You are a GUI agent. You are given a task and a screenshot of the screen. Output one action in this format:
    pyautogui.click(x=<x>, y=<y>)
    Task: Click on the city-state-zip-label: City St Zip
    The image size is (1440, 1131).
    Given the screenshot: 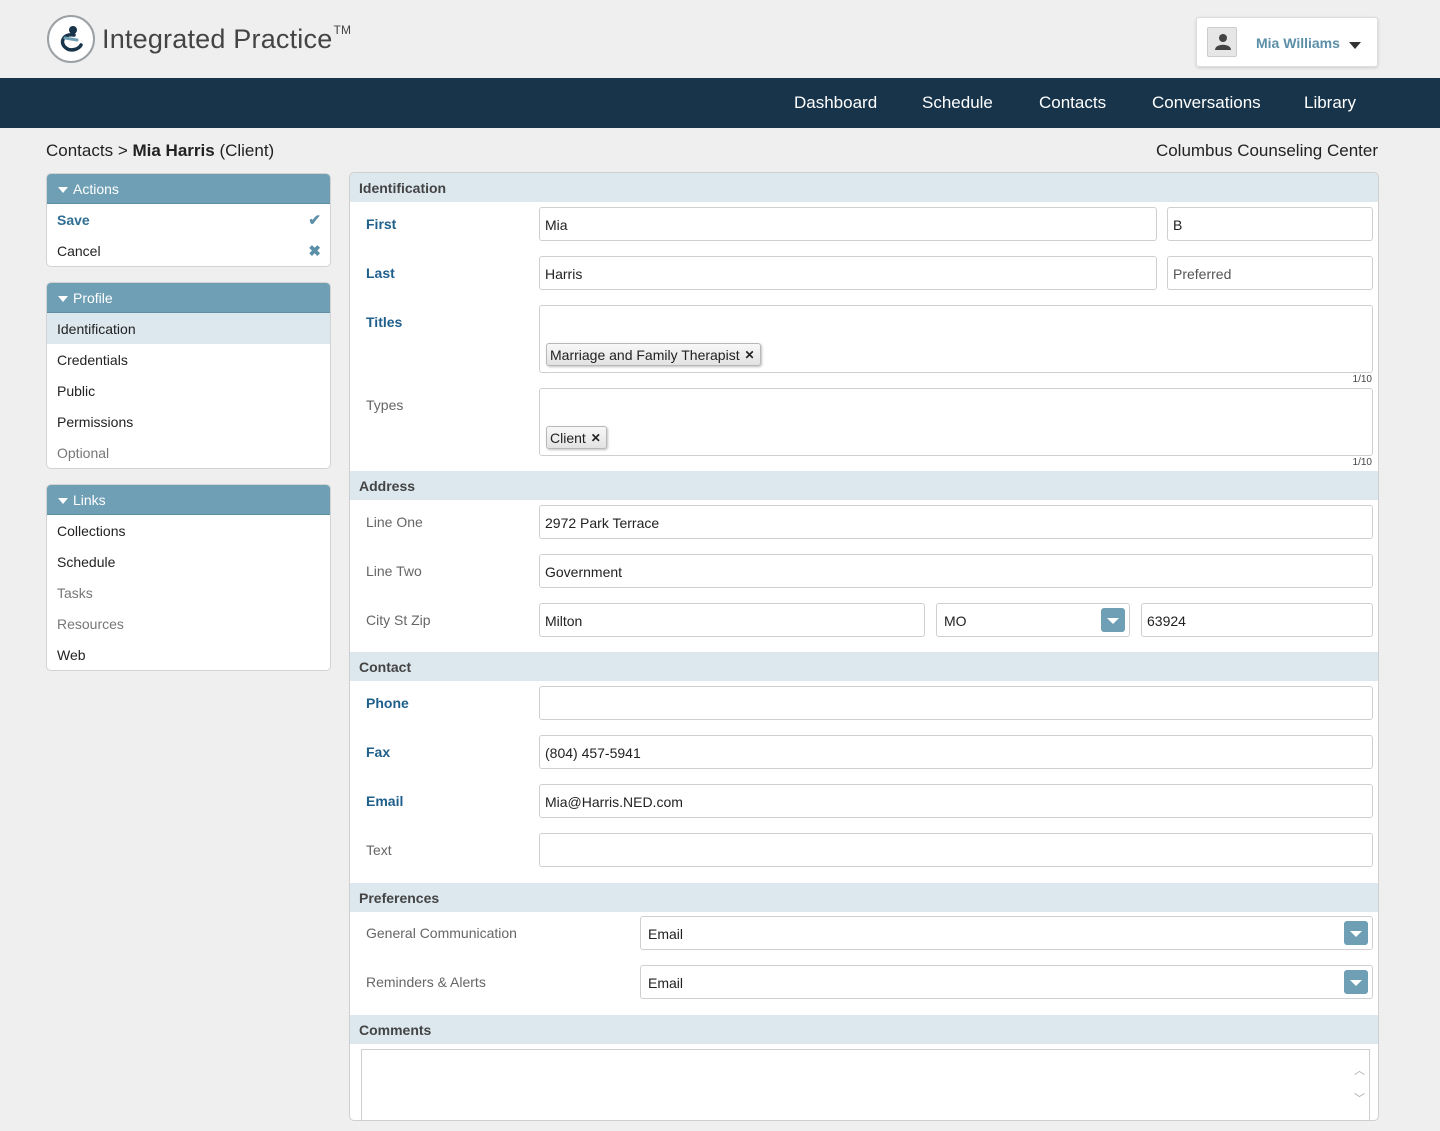 What is the action you would take?
    pyautogui.click(x=398, y=620)
    